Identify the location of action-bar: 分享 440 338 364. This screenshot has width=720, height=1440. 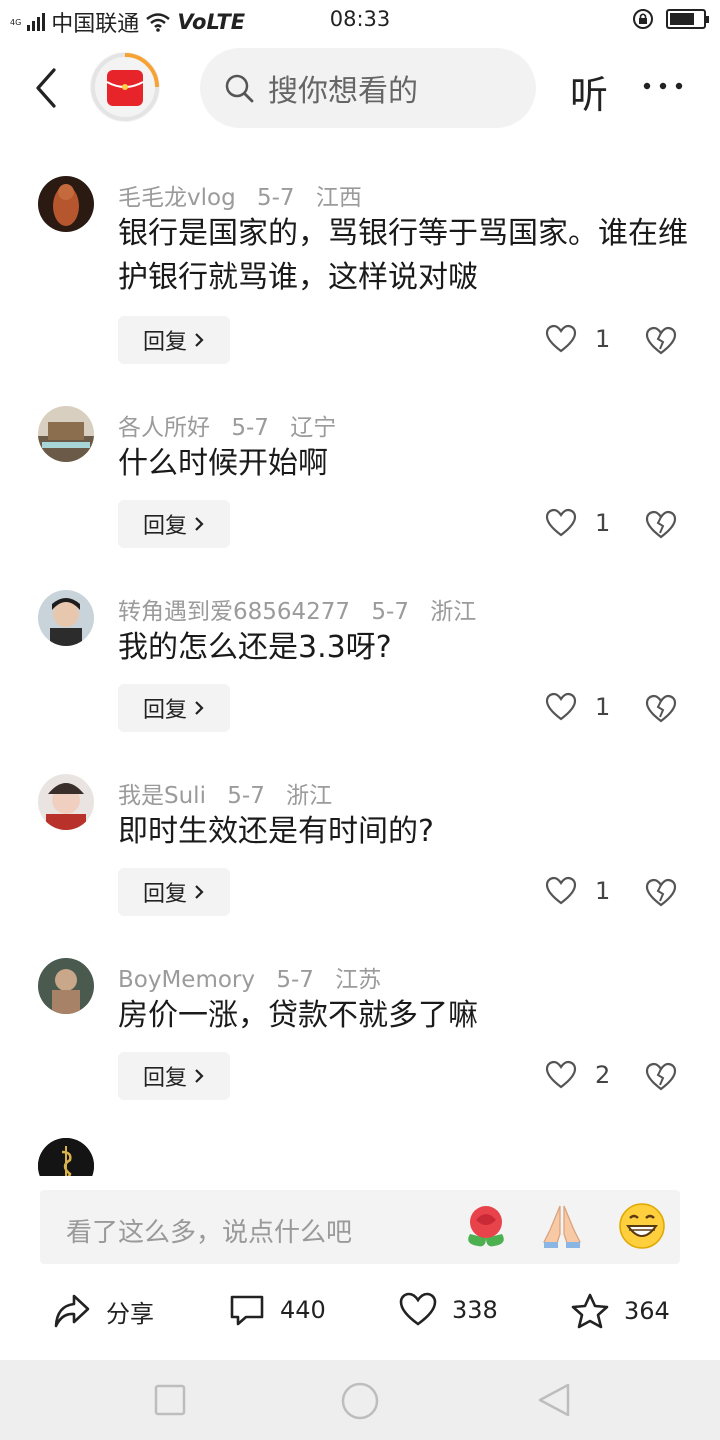
(360, 1314).